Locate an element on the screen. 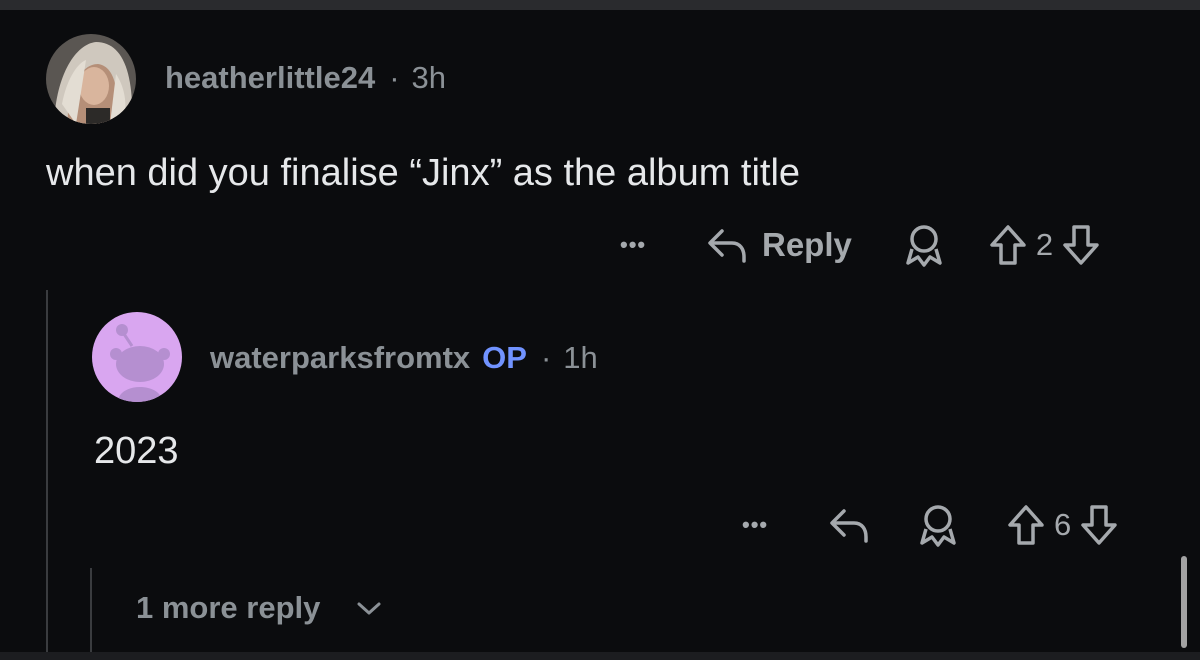  more-replies-label: 1 more reply is located at coordinates (228, 607).